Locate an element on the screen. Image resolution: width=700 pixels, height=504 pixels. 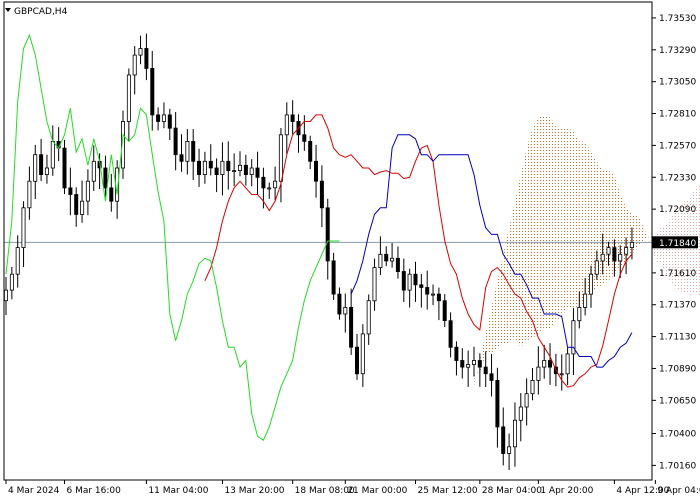
y-tick-label: 1.72570 is located at coordinates (677, 146).